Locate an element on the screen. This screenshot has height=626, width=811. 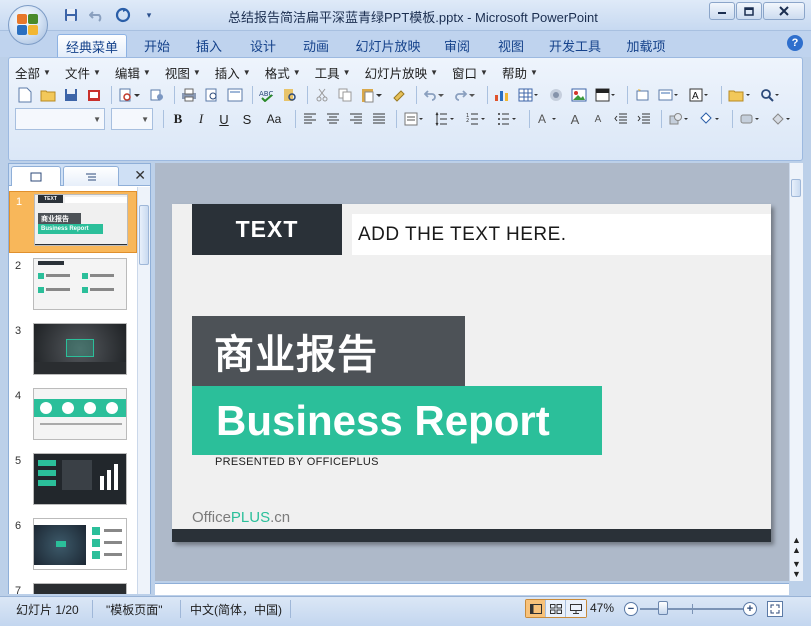
font-size-combo: ▼ is located at coordinates (132, 119).